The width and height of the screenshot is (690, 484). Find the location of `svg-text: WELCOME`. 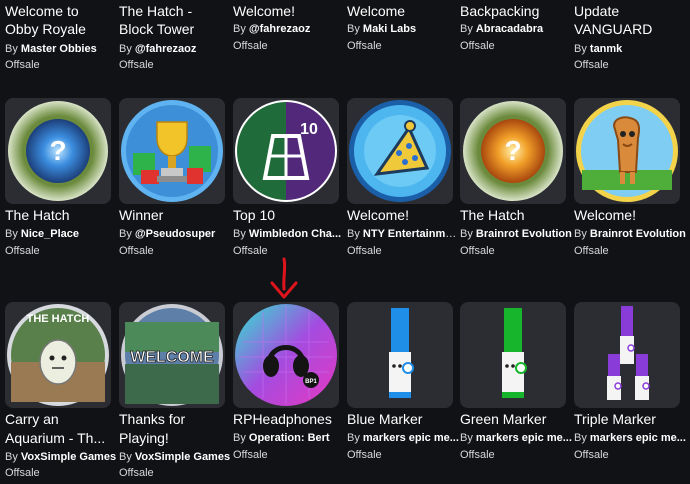

svg-text: WELCOME is located at coordinates (172, 357).